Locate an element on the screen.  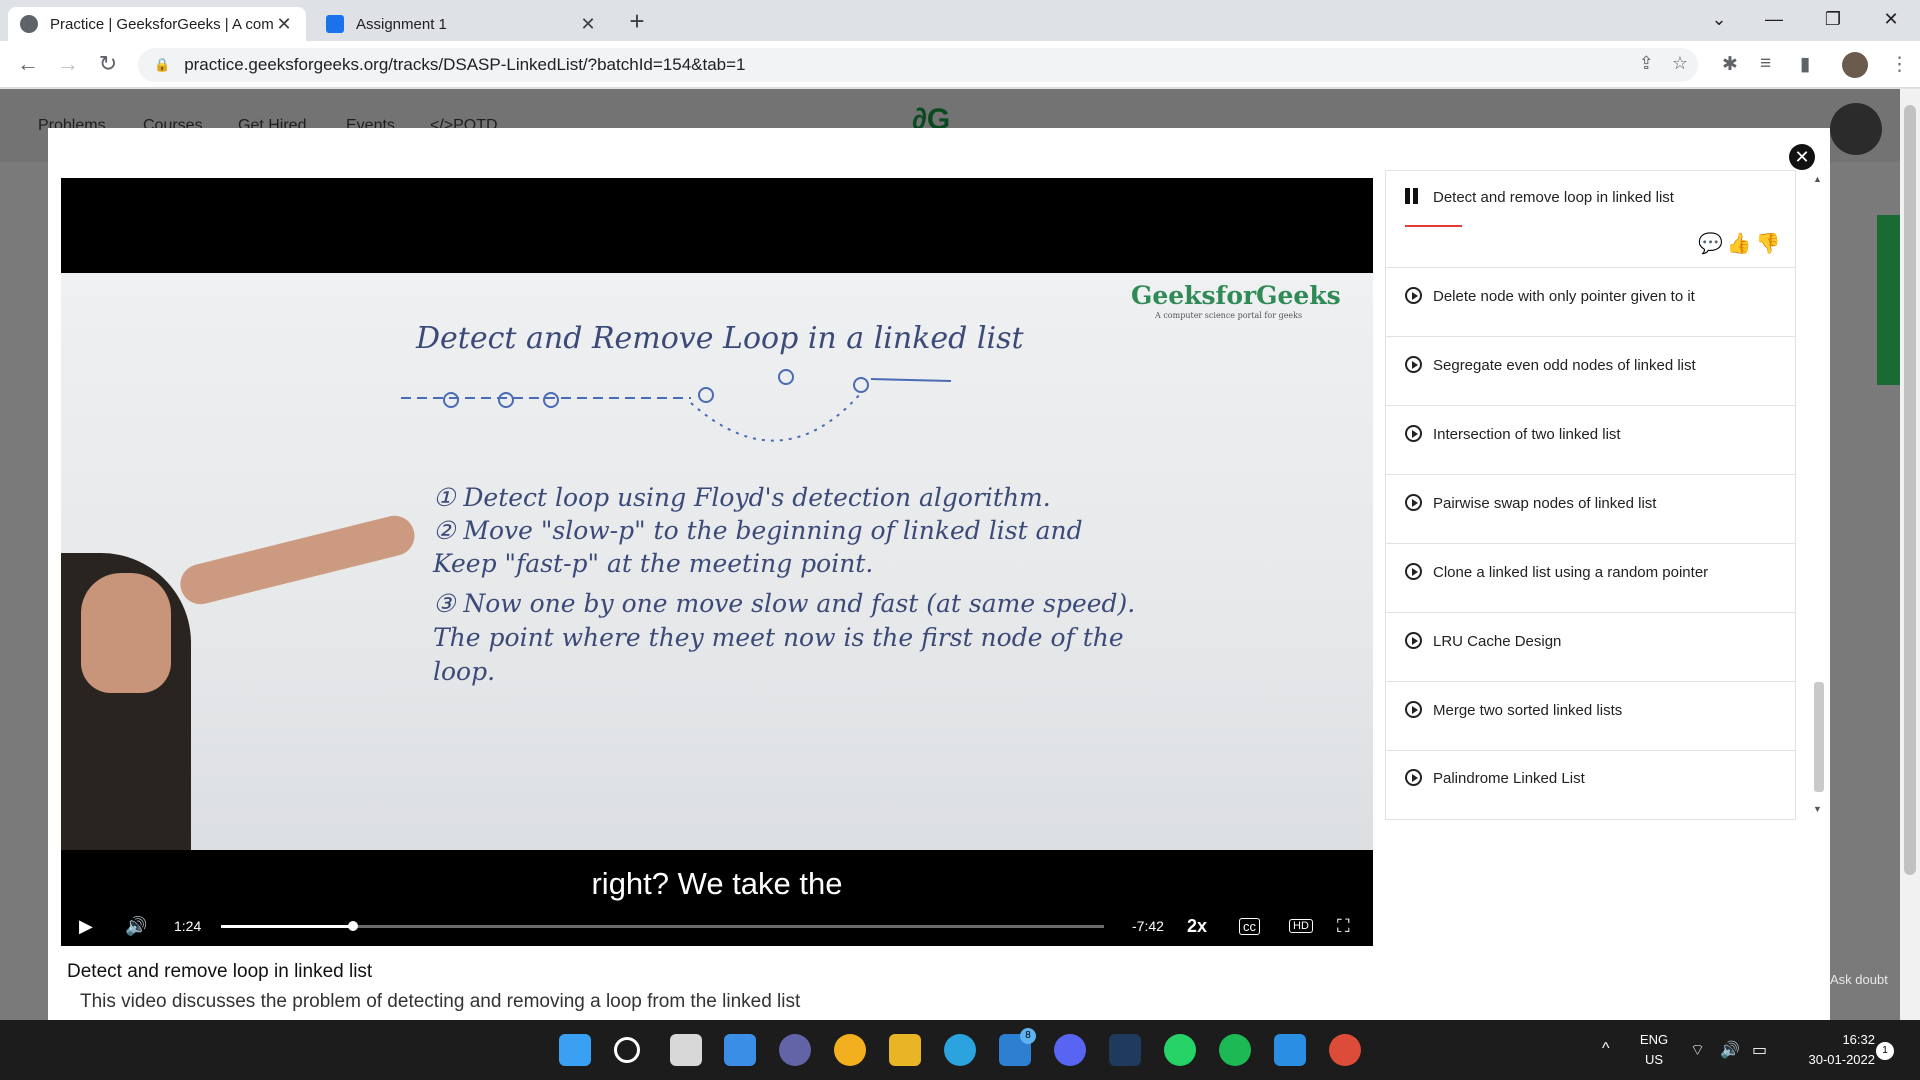
file-explorer-icon is located at coordinates (905, 1050).